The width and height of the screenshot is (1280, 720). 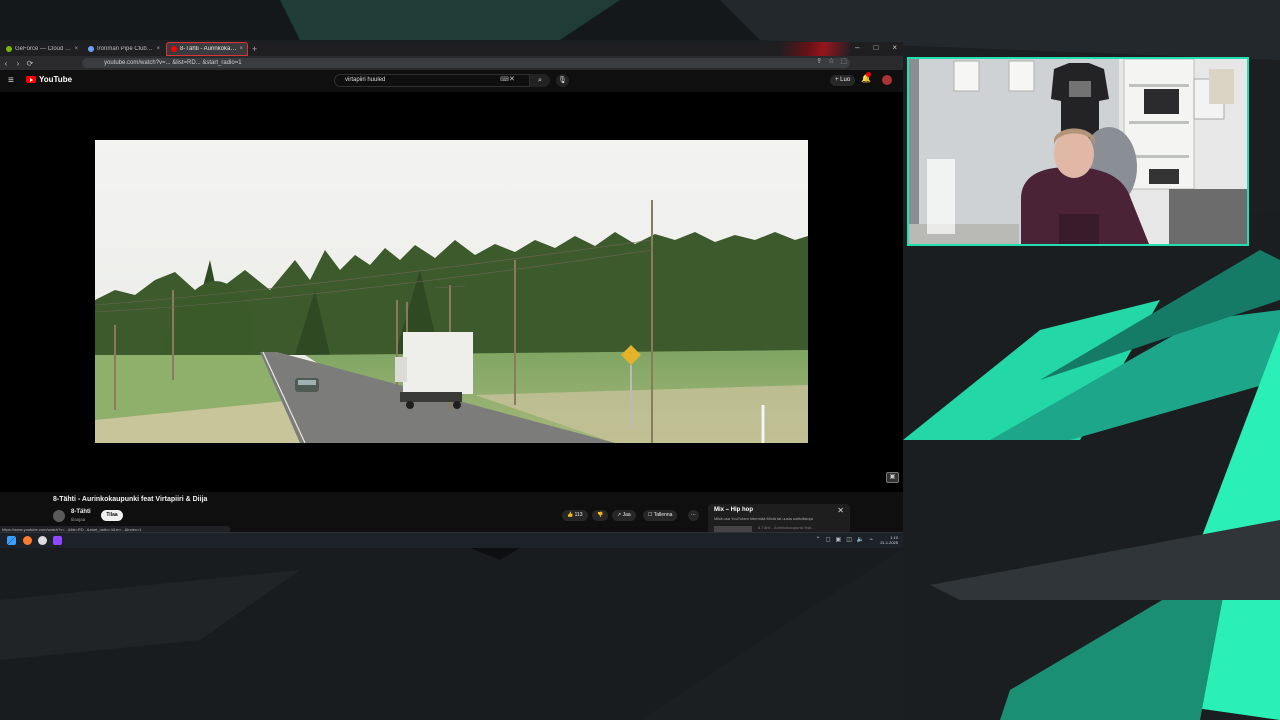 I want to click on webcam-feed, so click(x=1078, y=151).